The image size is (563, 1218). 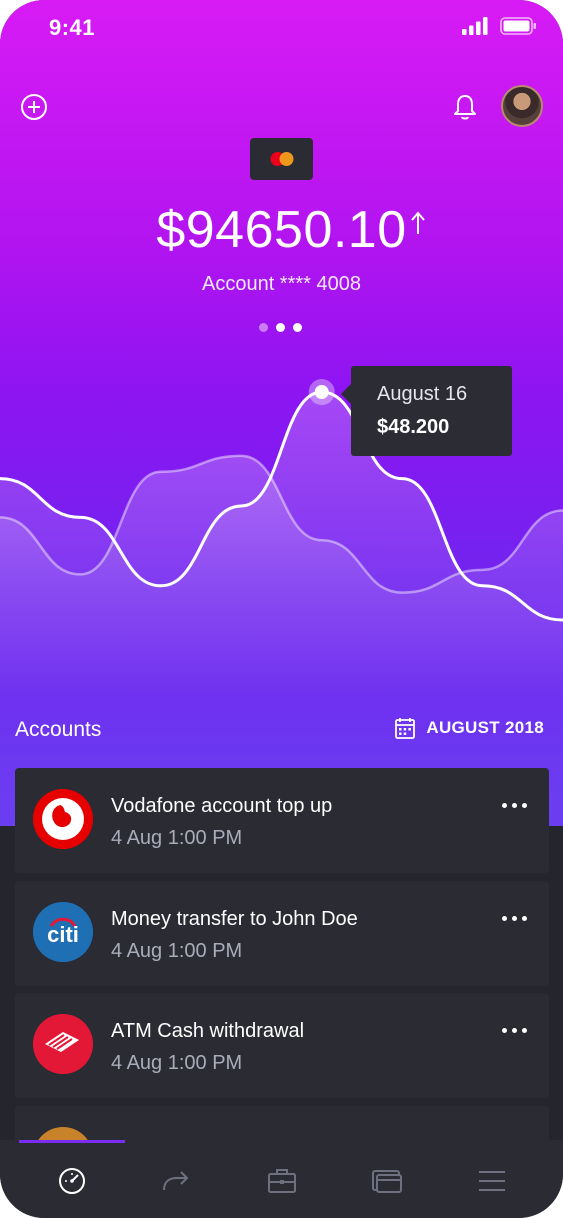 What do you see at coordinates (34, 107) in the screenshot?
I see `add-icon` at bounding box center [34, 107].